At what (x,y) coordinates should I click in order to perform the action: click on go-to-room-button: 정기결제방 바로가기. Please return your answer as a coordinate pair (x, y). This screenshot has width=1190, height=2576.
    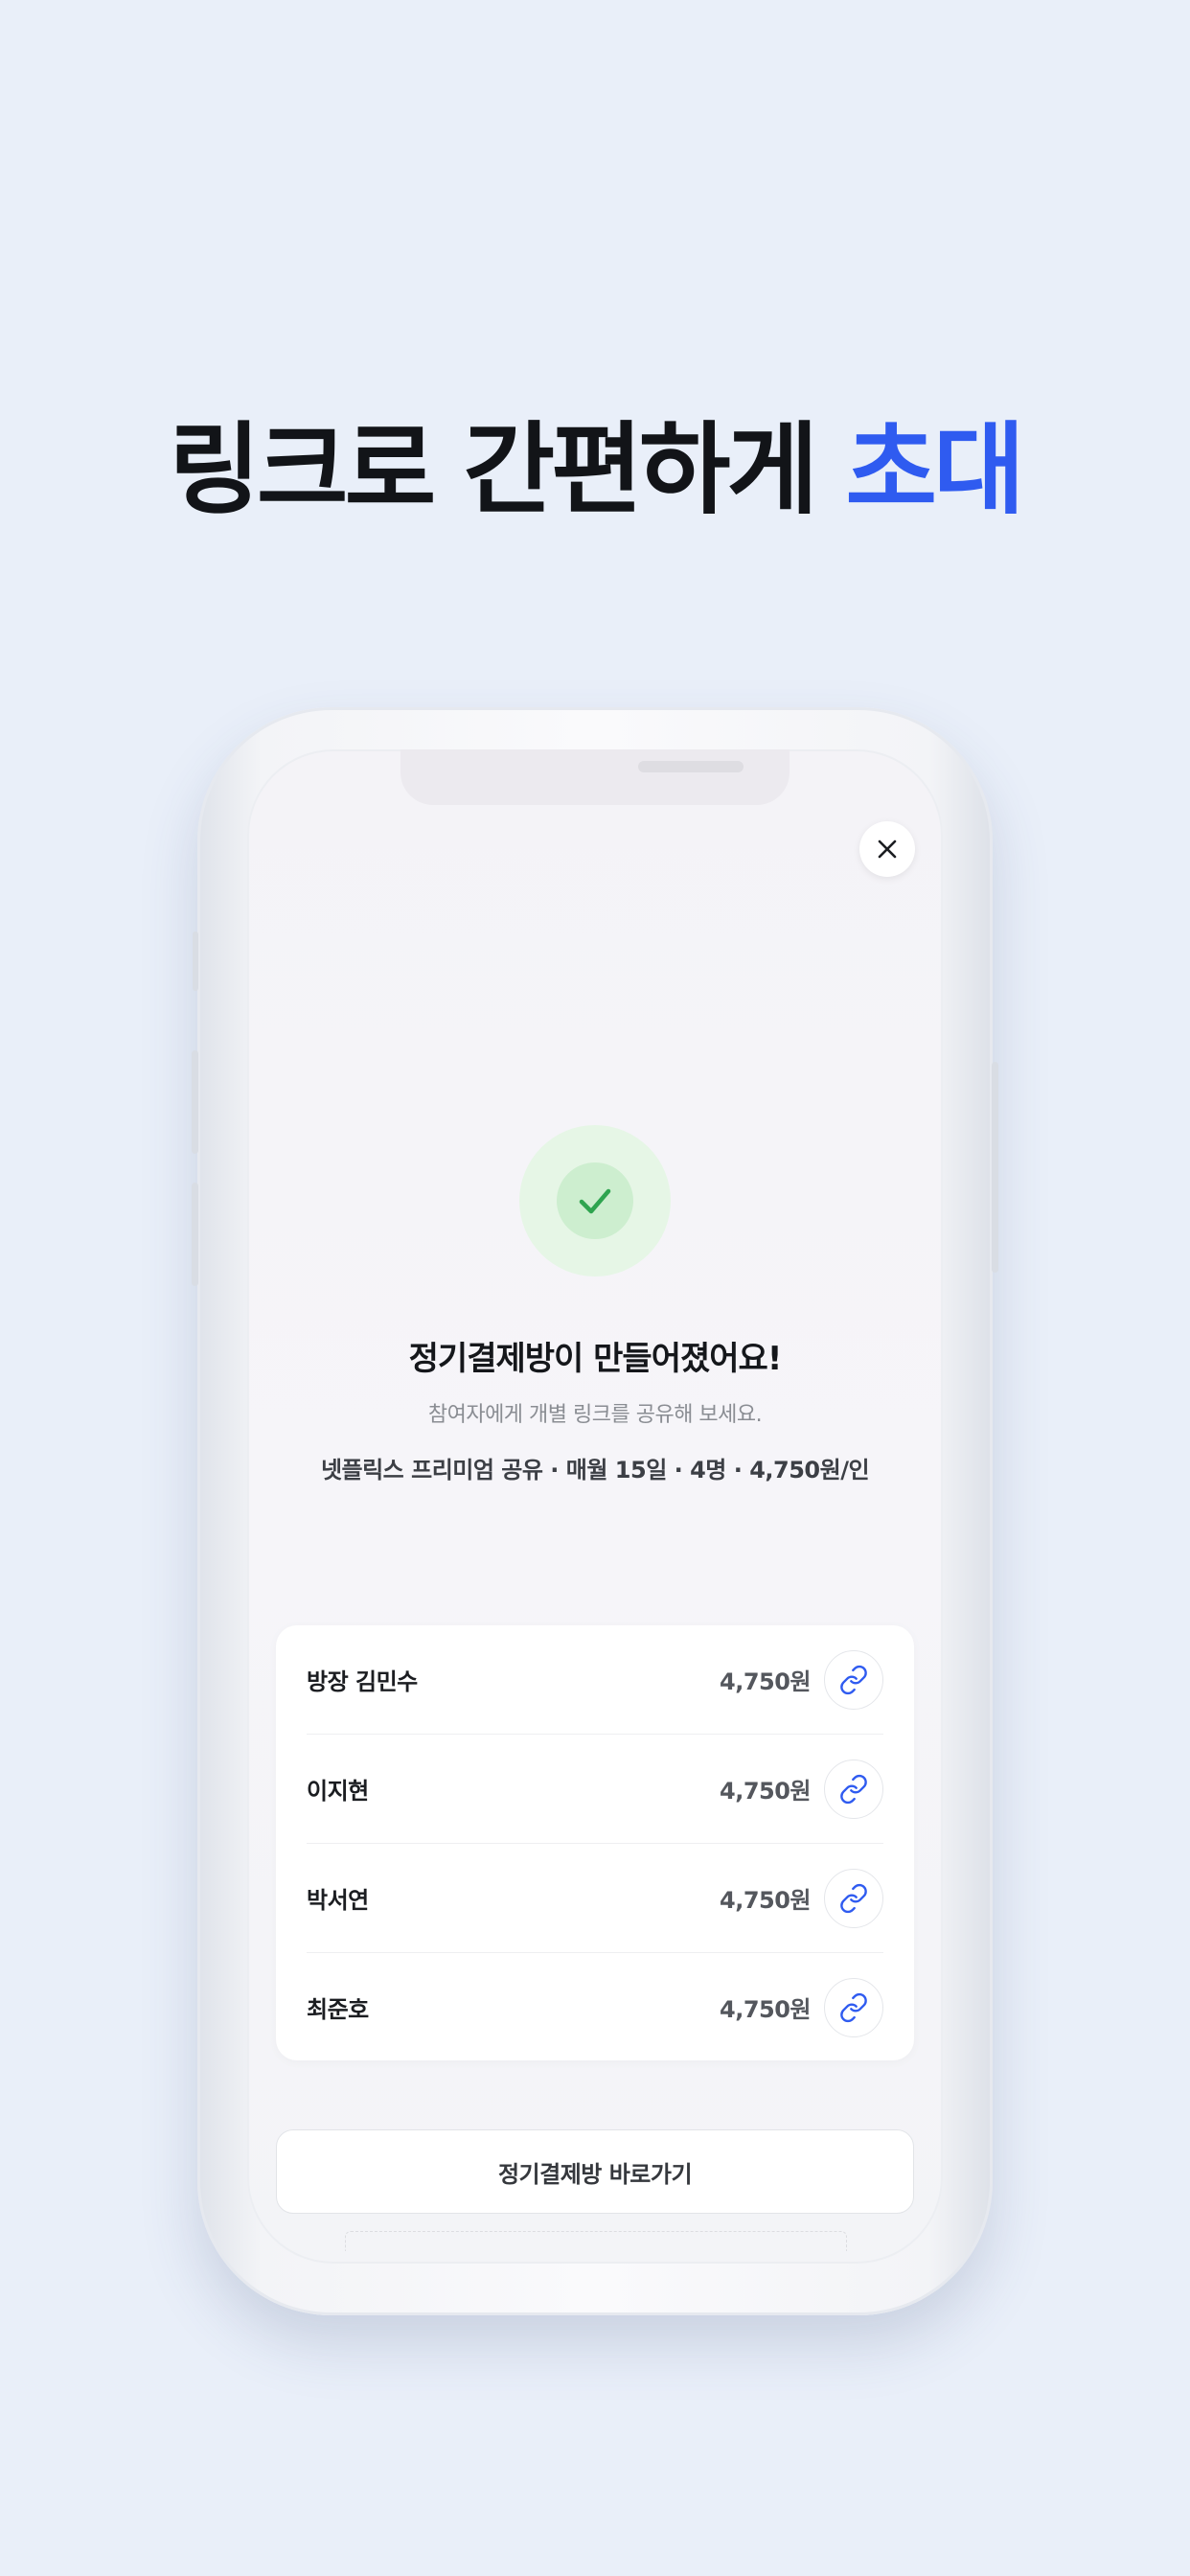
    Looking at the image, I should click on (595, 2171).